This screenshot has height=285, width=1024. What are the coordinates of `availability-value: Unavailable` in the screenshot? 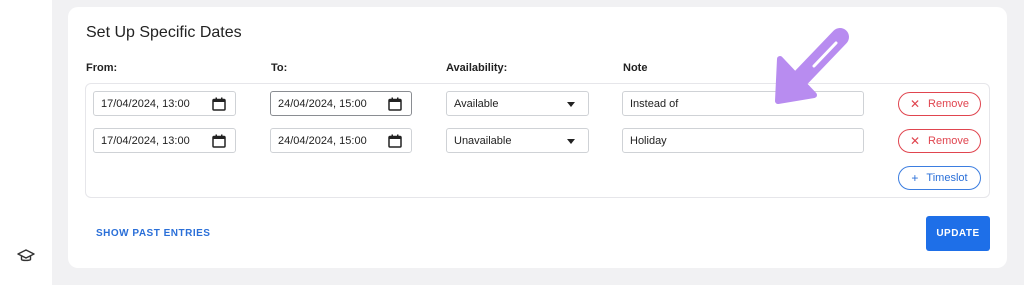 It's located at (483, 140).